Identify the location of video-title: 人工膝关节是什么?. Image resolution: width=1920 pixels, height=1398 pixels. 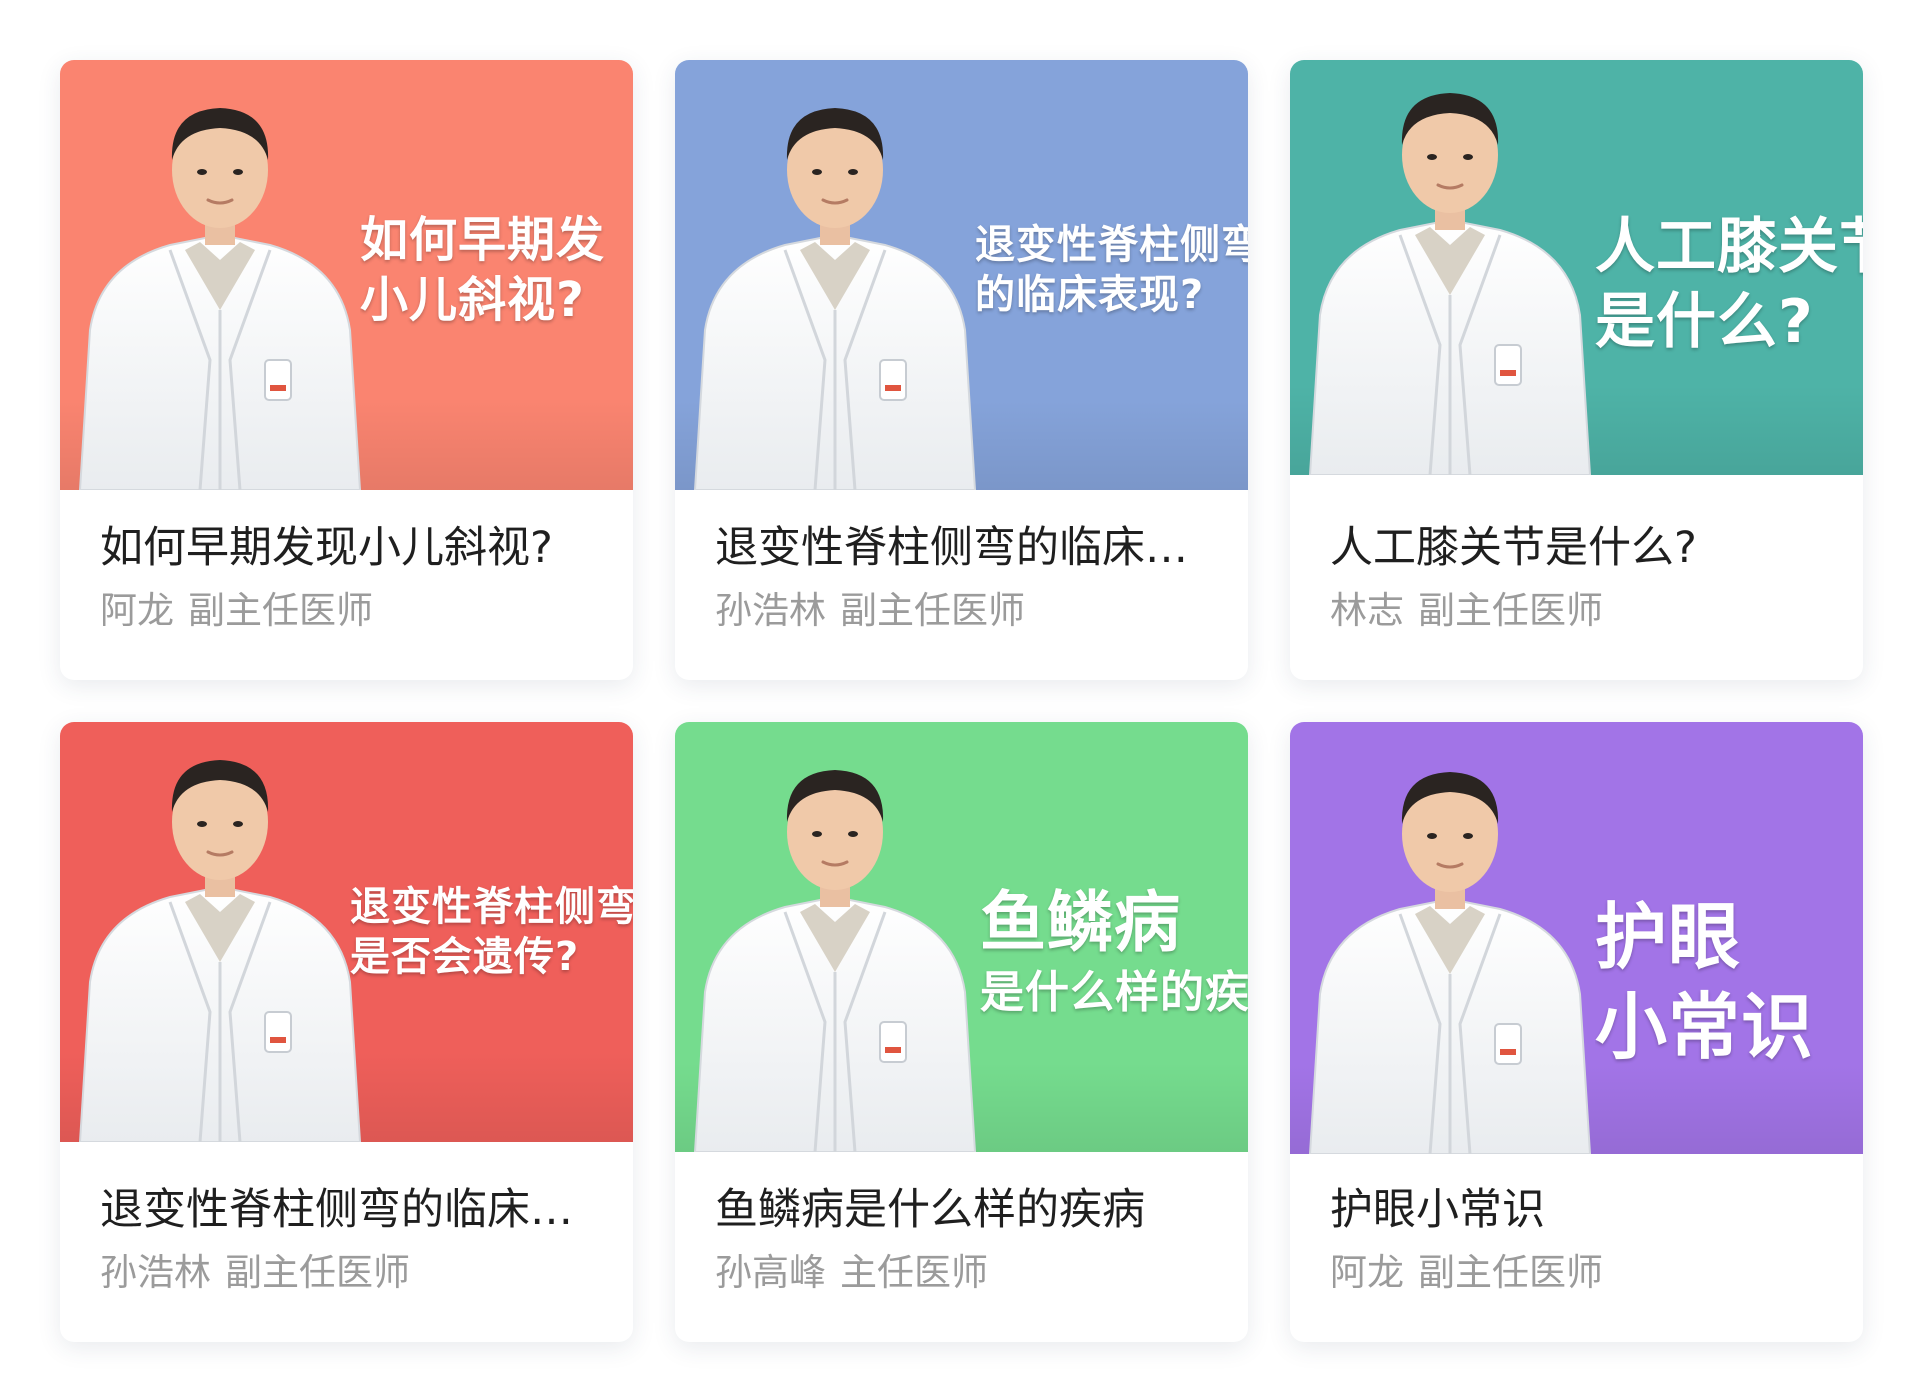
(1576, 548).